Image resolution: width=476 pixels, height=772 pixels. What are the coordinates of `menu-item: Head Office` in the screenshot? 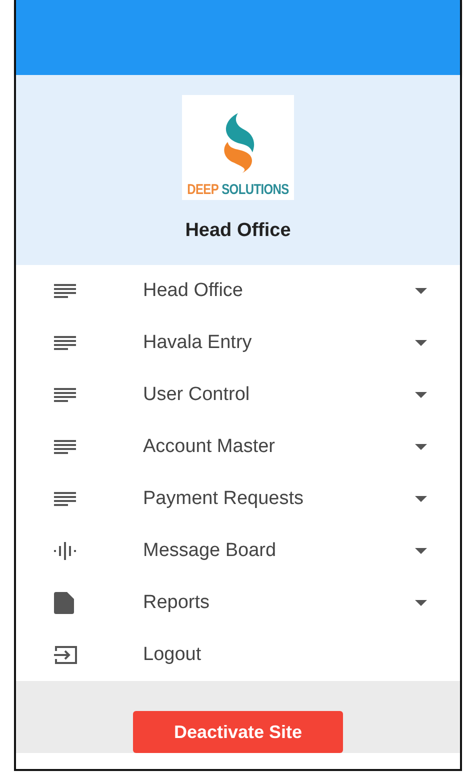 It's located at (238, 291).